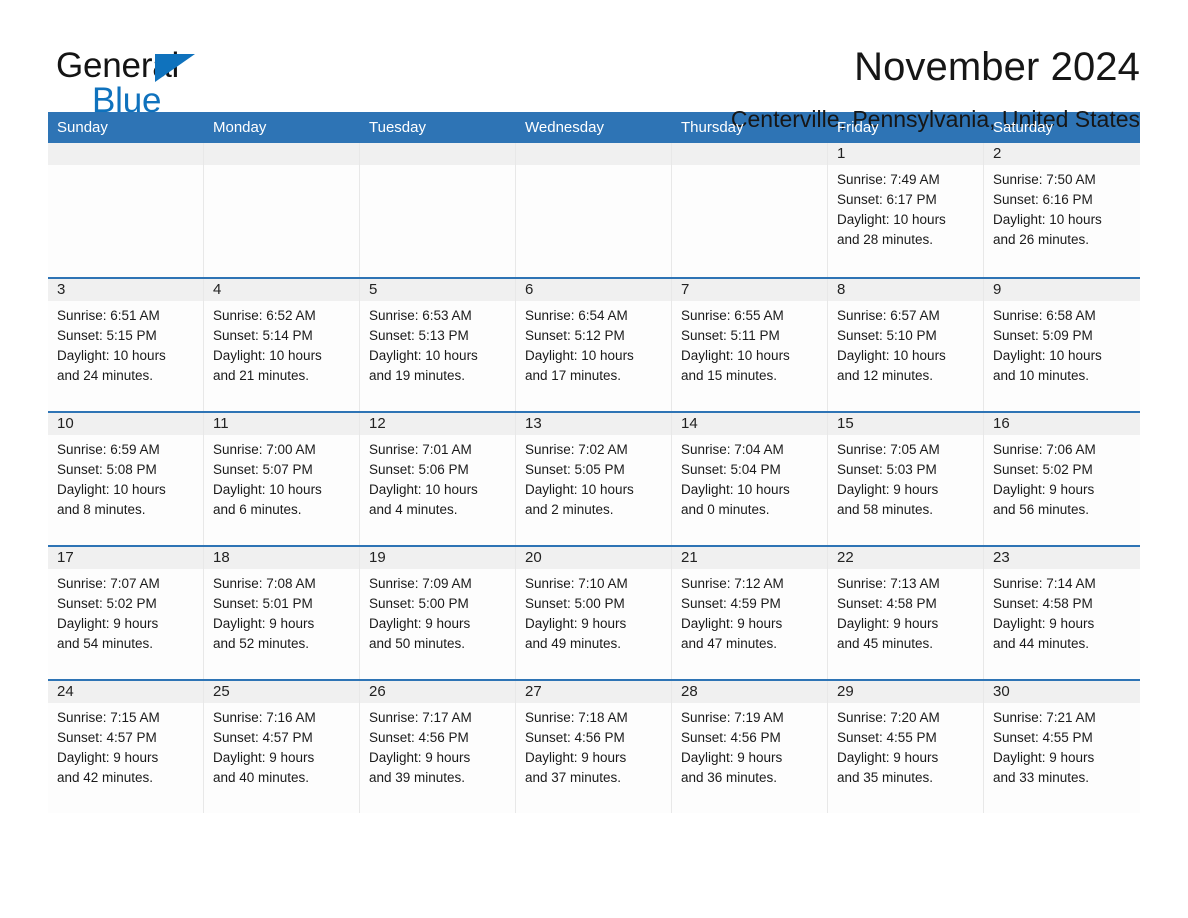 Image resolution: width=1188 pixels, height=918 pixels. What do you see at coordinates (1062, 290) in the screenshot?
I see `day-number-band: 9` at bounding box center [1062, 290].